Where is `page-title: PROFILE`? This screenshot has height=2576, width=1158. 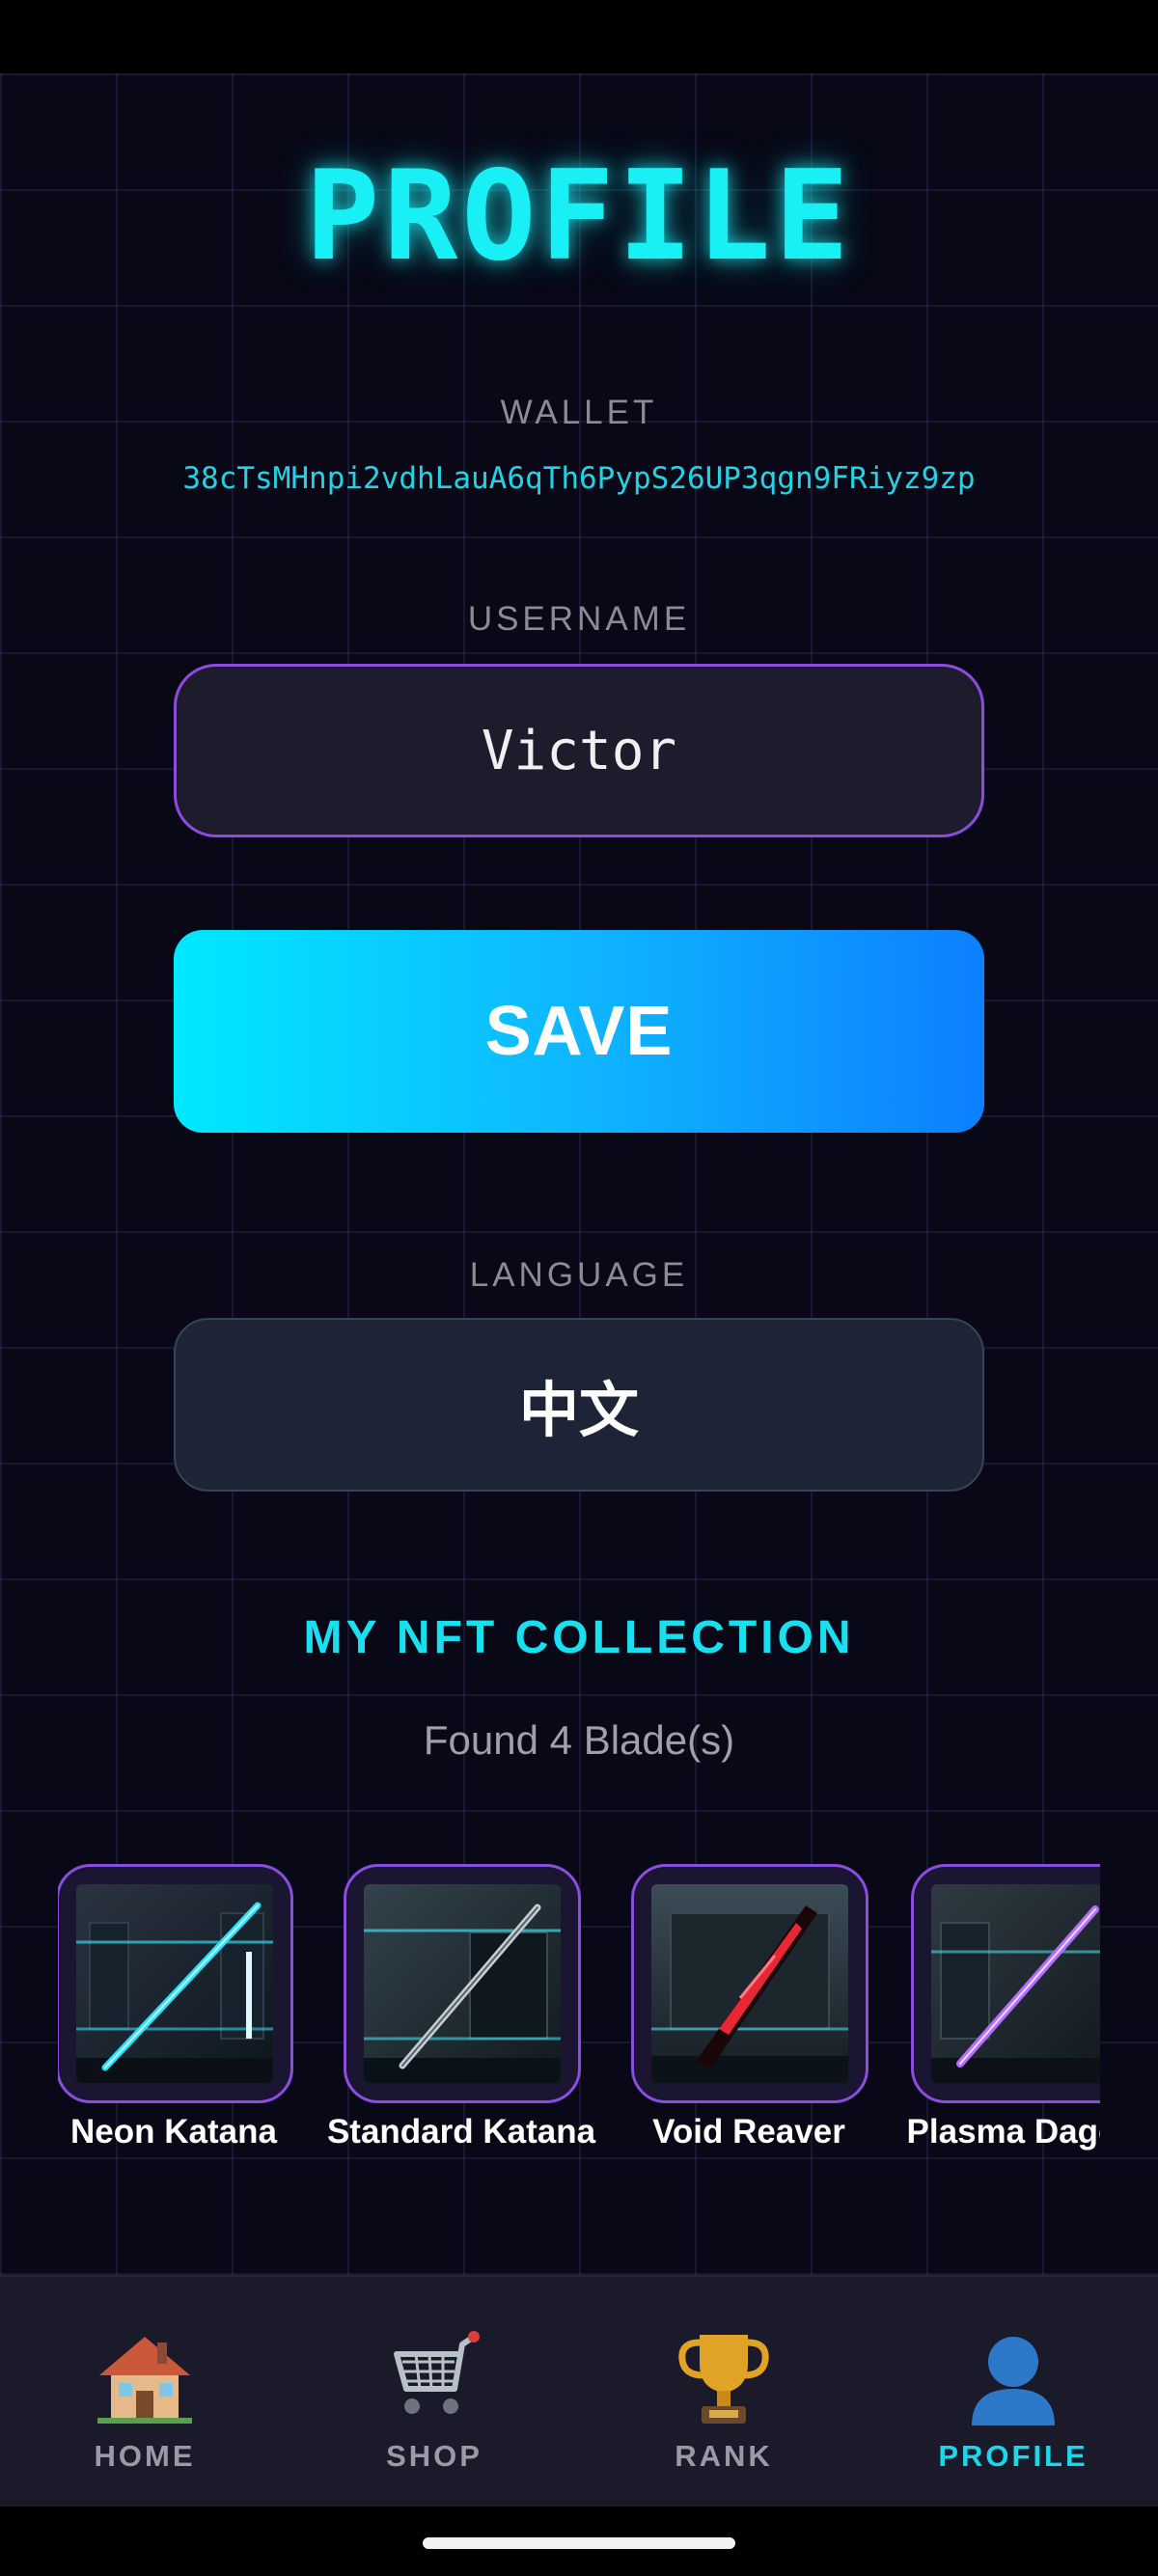 page-title: PROFILE is located at coordinates (579, 217).